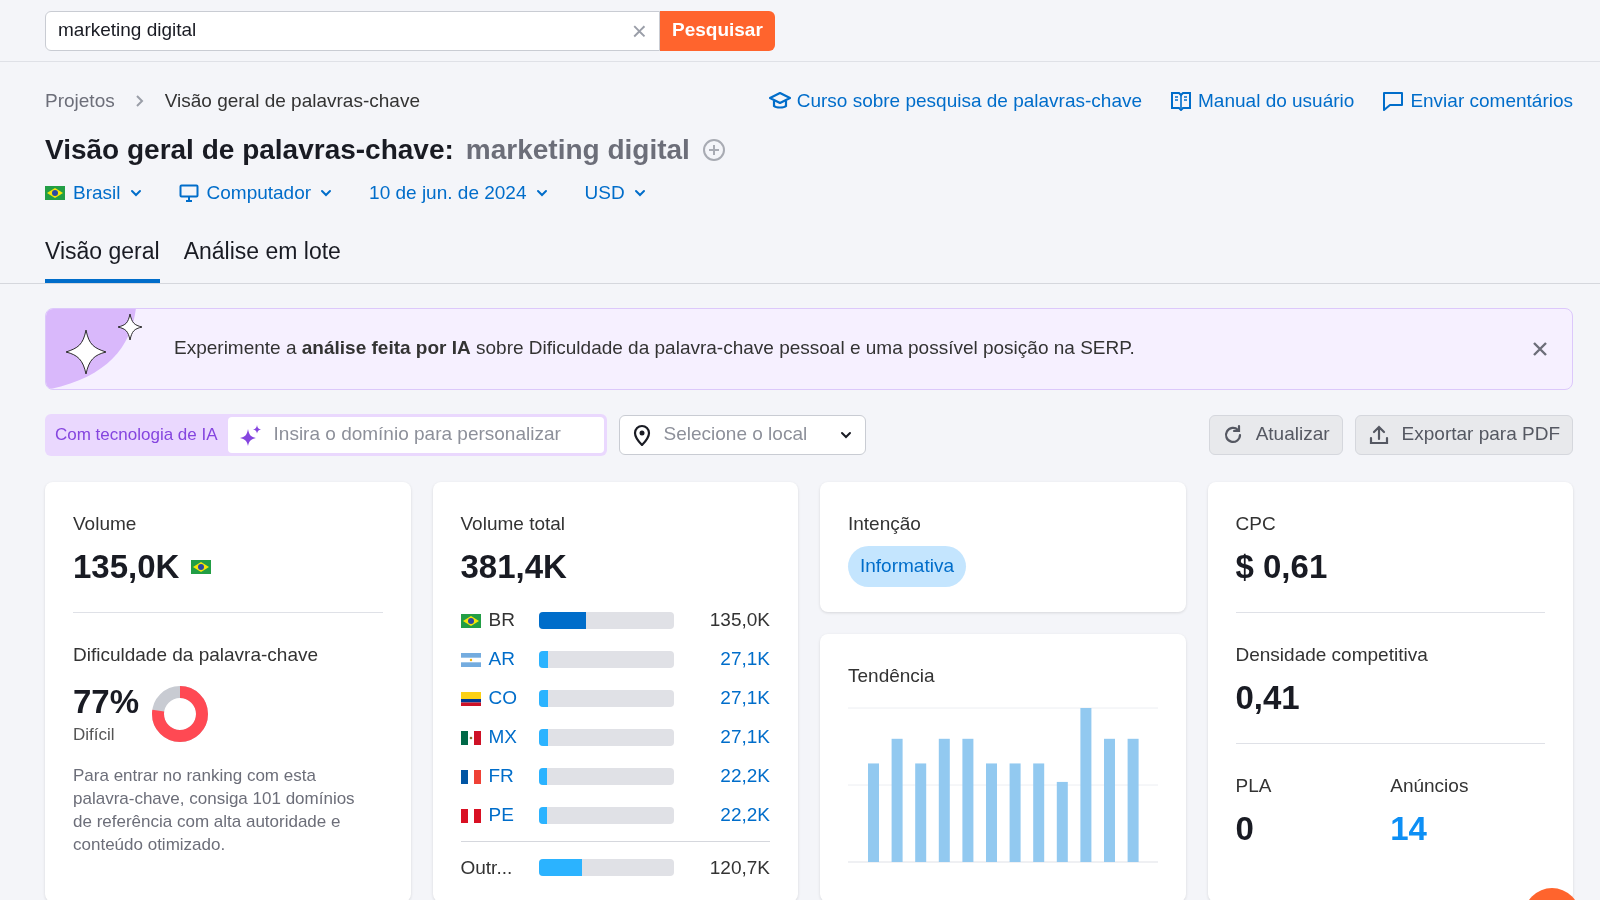 This screenshot has width=1600, height=900. I want to click on add-icon, so click(713, 150).